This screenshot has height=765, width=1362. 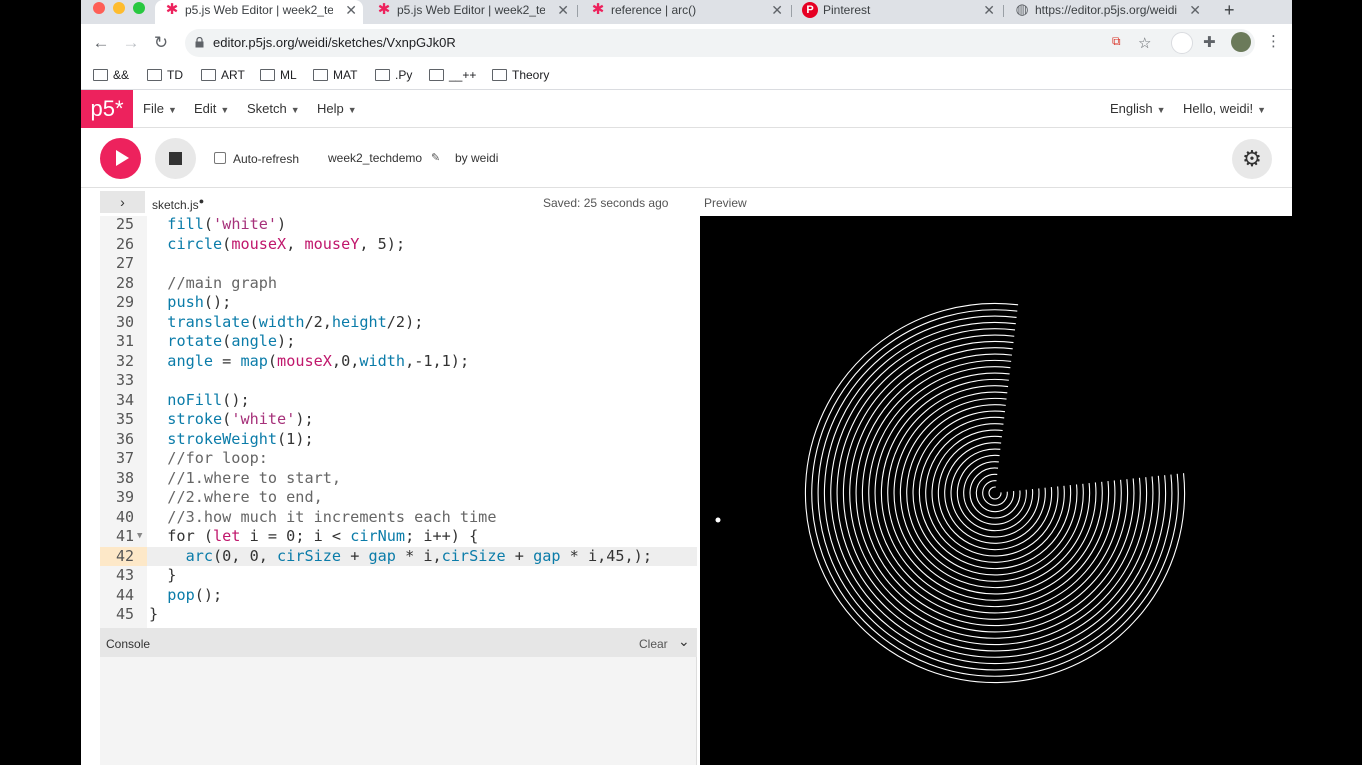 What do you see at coordinates (160, 108) in the screenshot?
I see `menu-file: File ▼` at bounding box center [160, 108].